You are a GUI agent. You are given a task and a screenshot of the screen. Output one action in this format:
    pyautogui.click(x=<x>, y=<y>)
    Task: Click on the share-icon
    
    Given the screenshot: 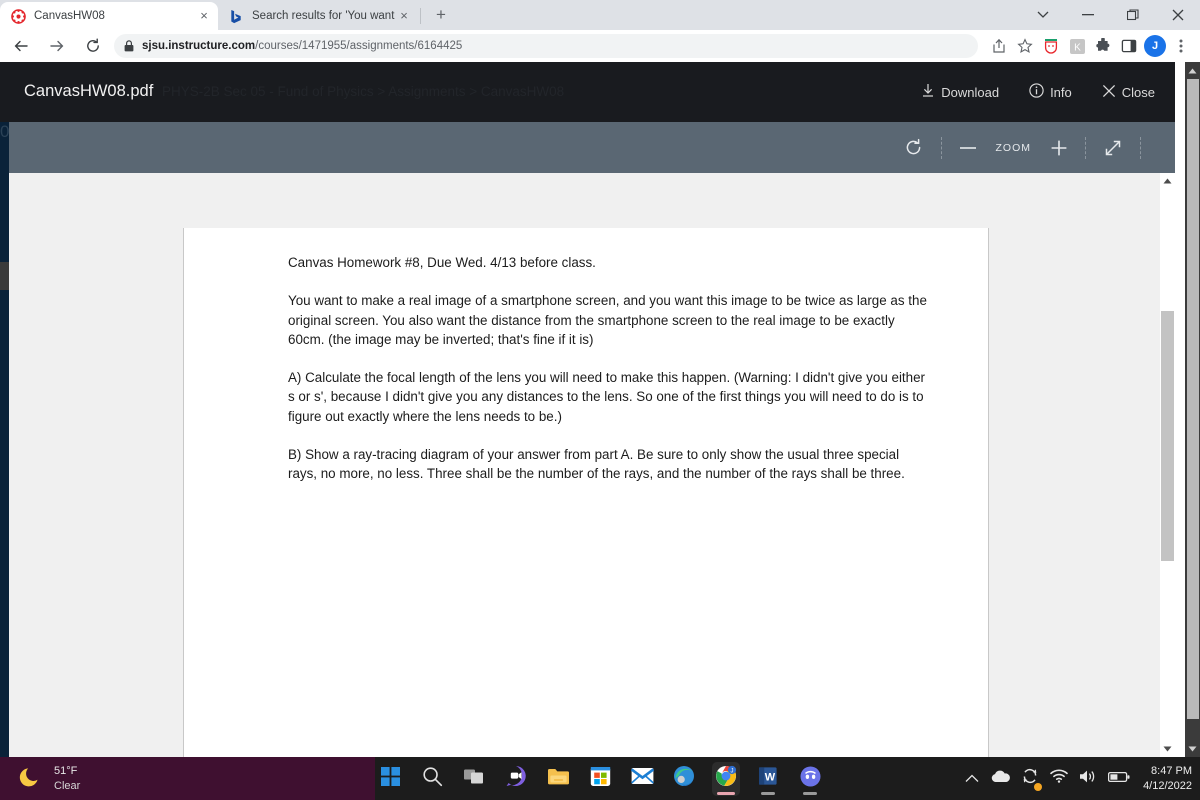 What is the action you would take?
    pyautogui.click(x=999, y=46)
    